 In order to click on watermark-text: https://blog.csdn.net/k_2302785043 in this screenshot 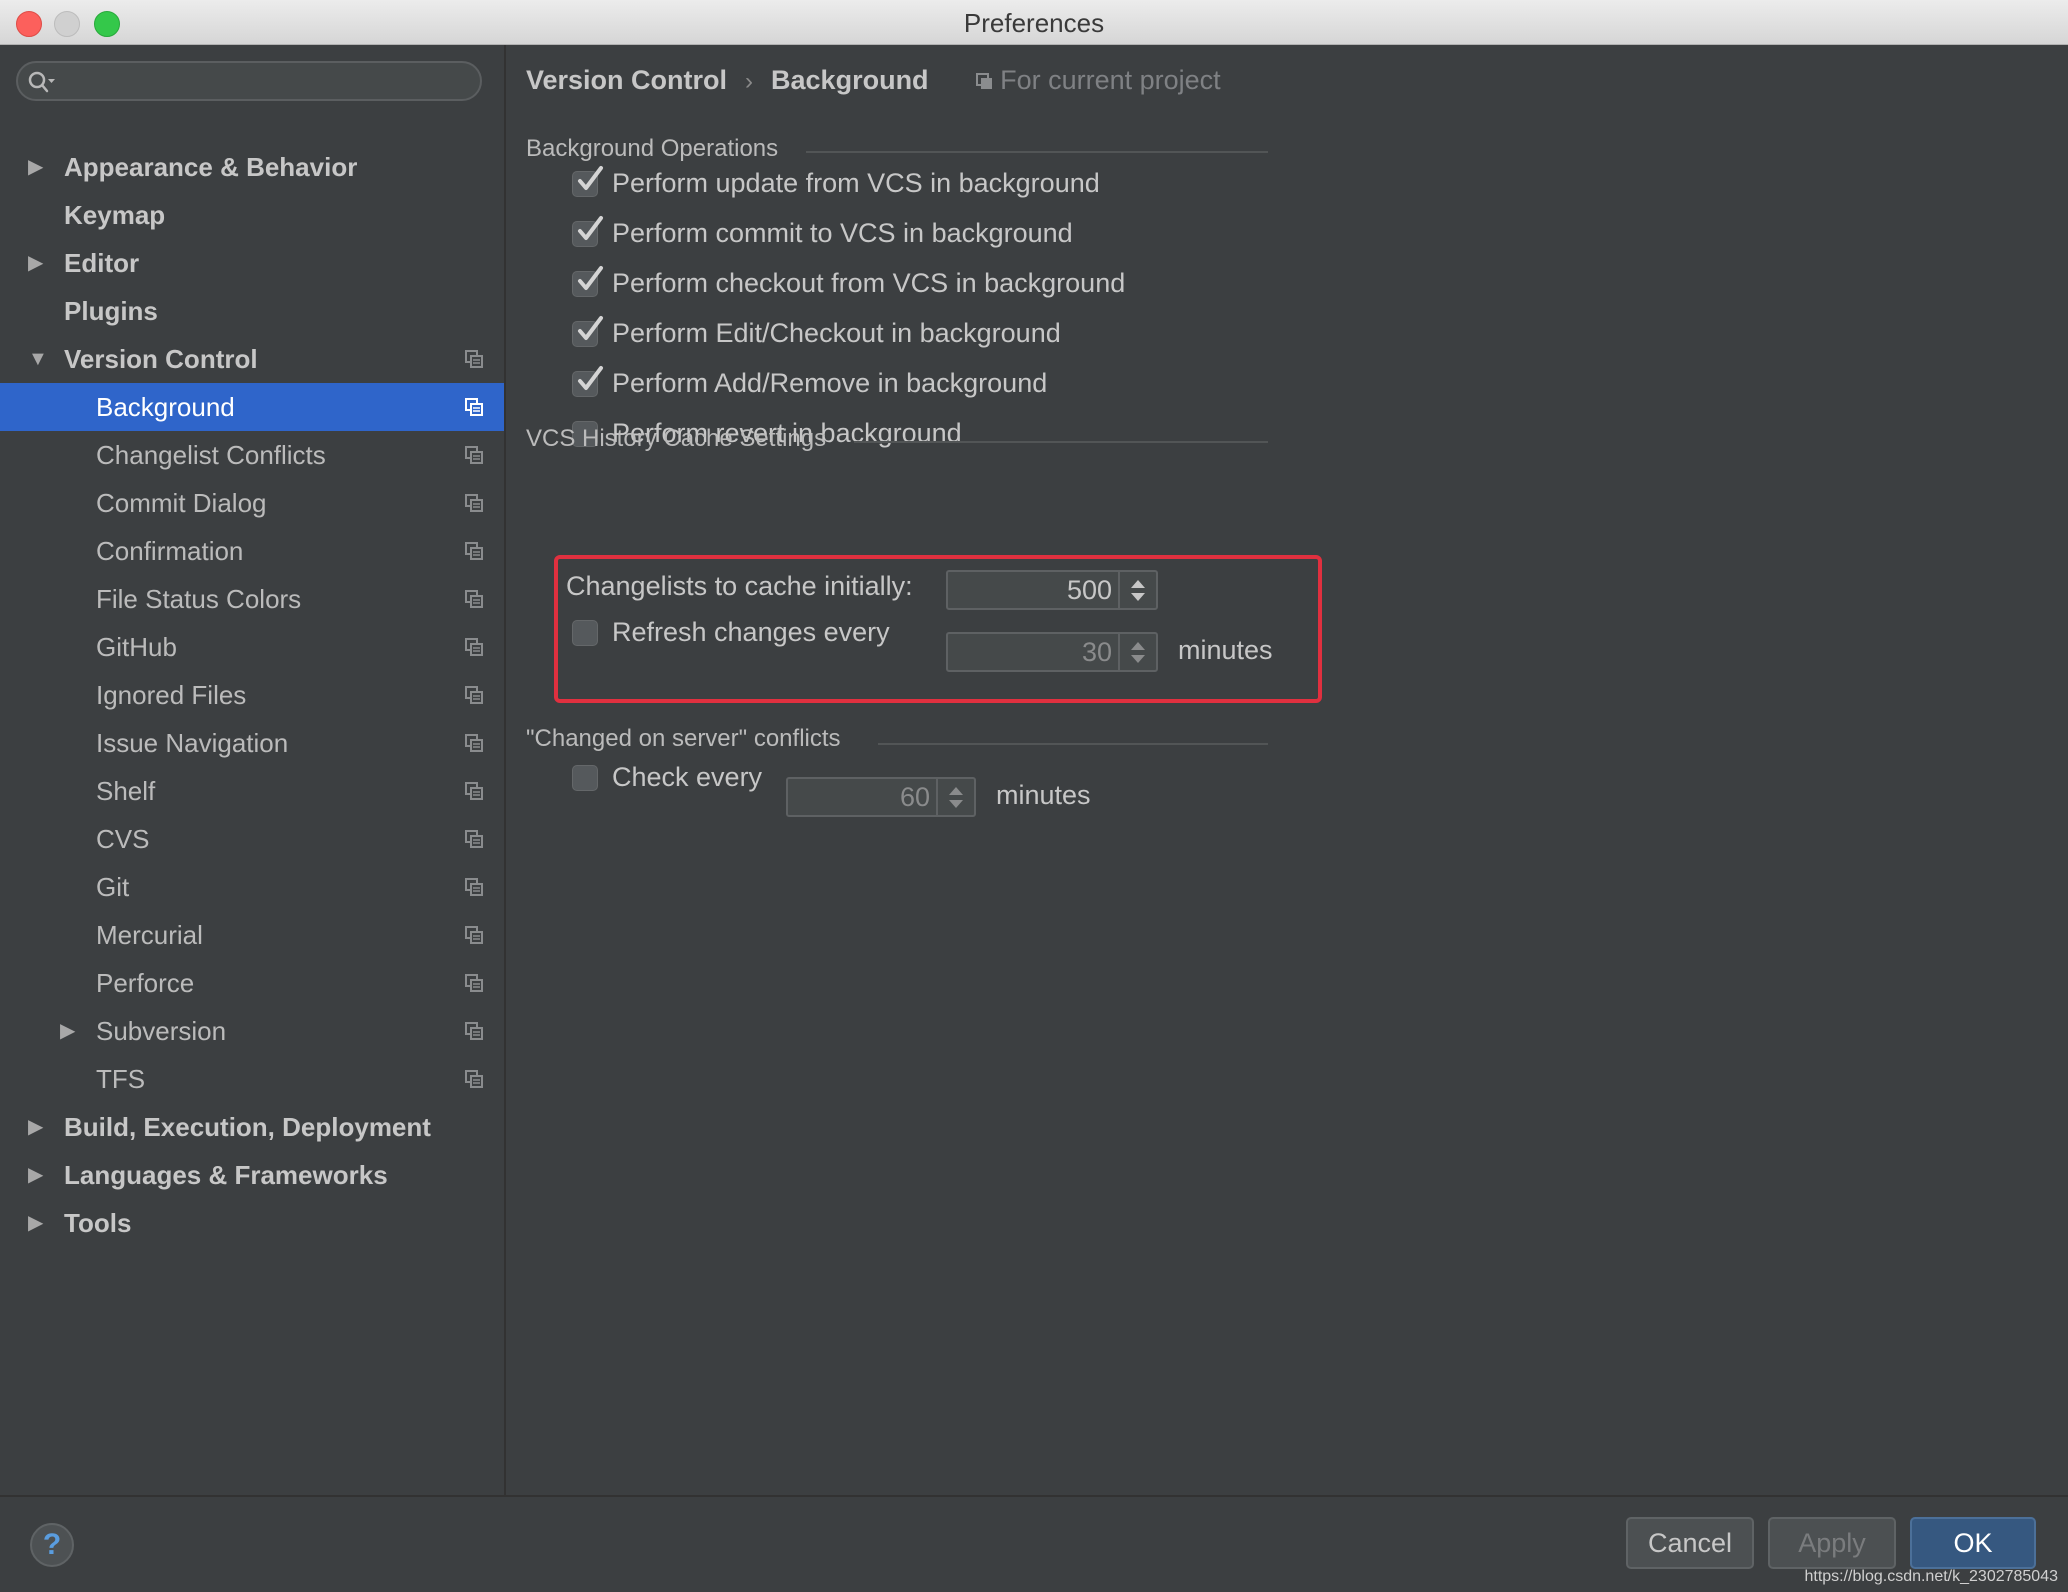, I will do `click(1931, 1576)`.